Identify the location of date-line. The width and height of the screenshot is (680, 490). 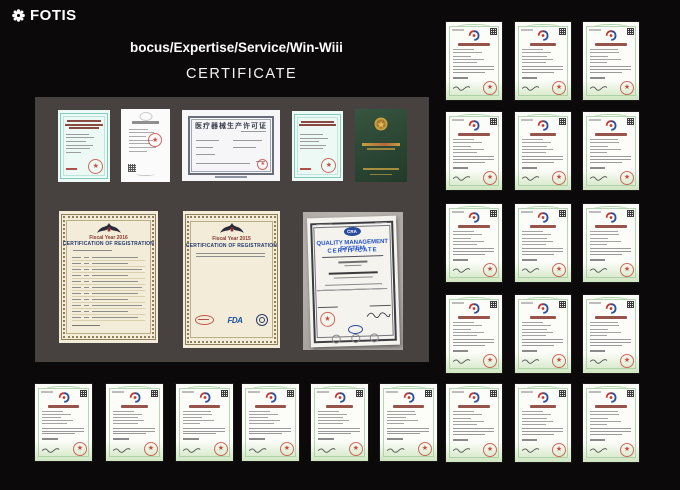
(305, 168).